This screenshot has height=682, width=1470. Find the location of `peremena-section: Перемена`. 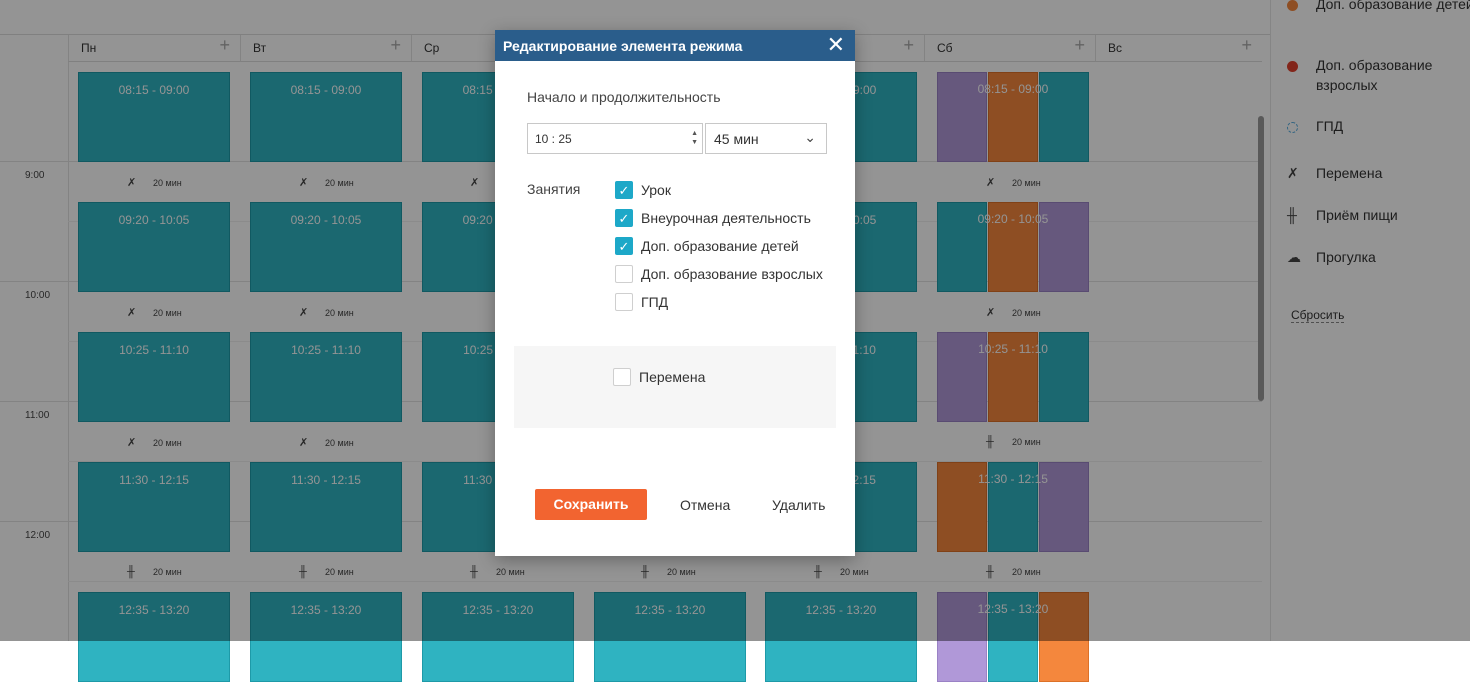

peremena-section: Перемена is located at coordinates (675, 387).